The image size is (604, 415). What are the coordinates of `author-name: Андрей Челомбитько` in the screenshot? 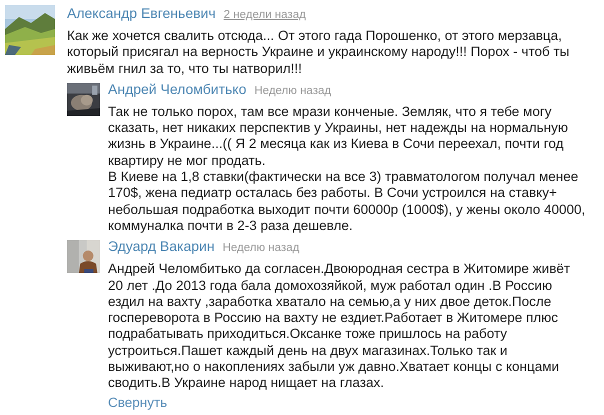 It's located at (177, 89).